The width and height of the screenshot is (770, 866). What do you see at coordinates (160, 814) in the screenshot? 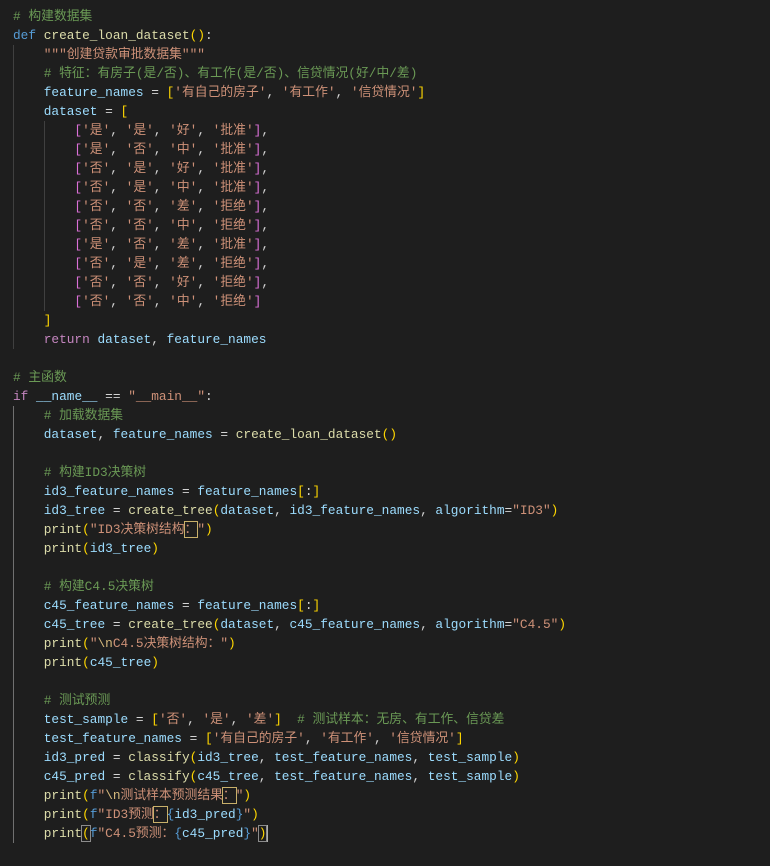
I see `highlighted-char: ：` at bounding box center [160, 814].